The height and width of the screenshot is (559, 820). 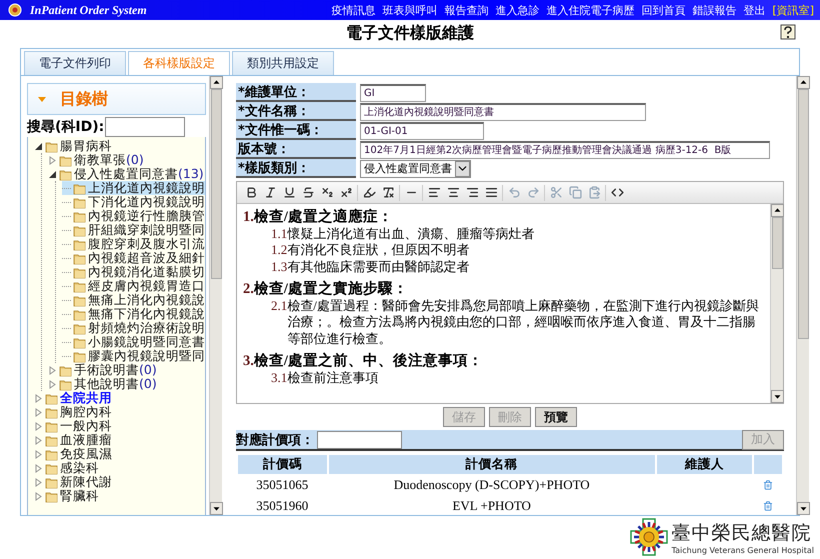 I want to click on tree-item: 下消化道內視鏡說明, so click(x=133, y=202).